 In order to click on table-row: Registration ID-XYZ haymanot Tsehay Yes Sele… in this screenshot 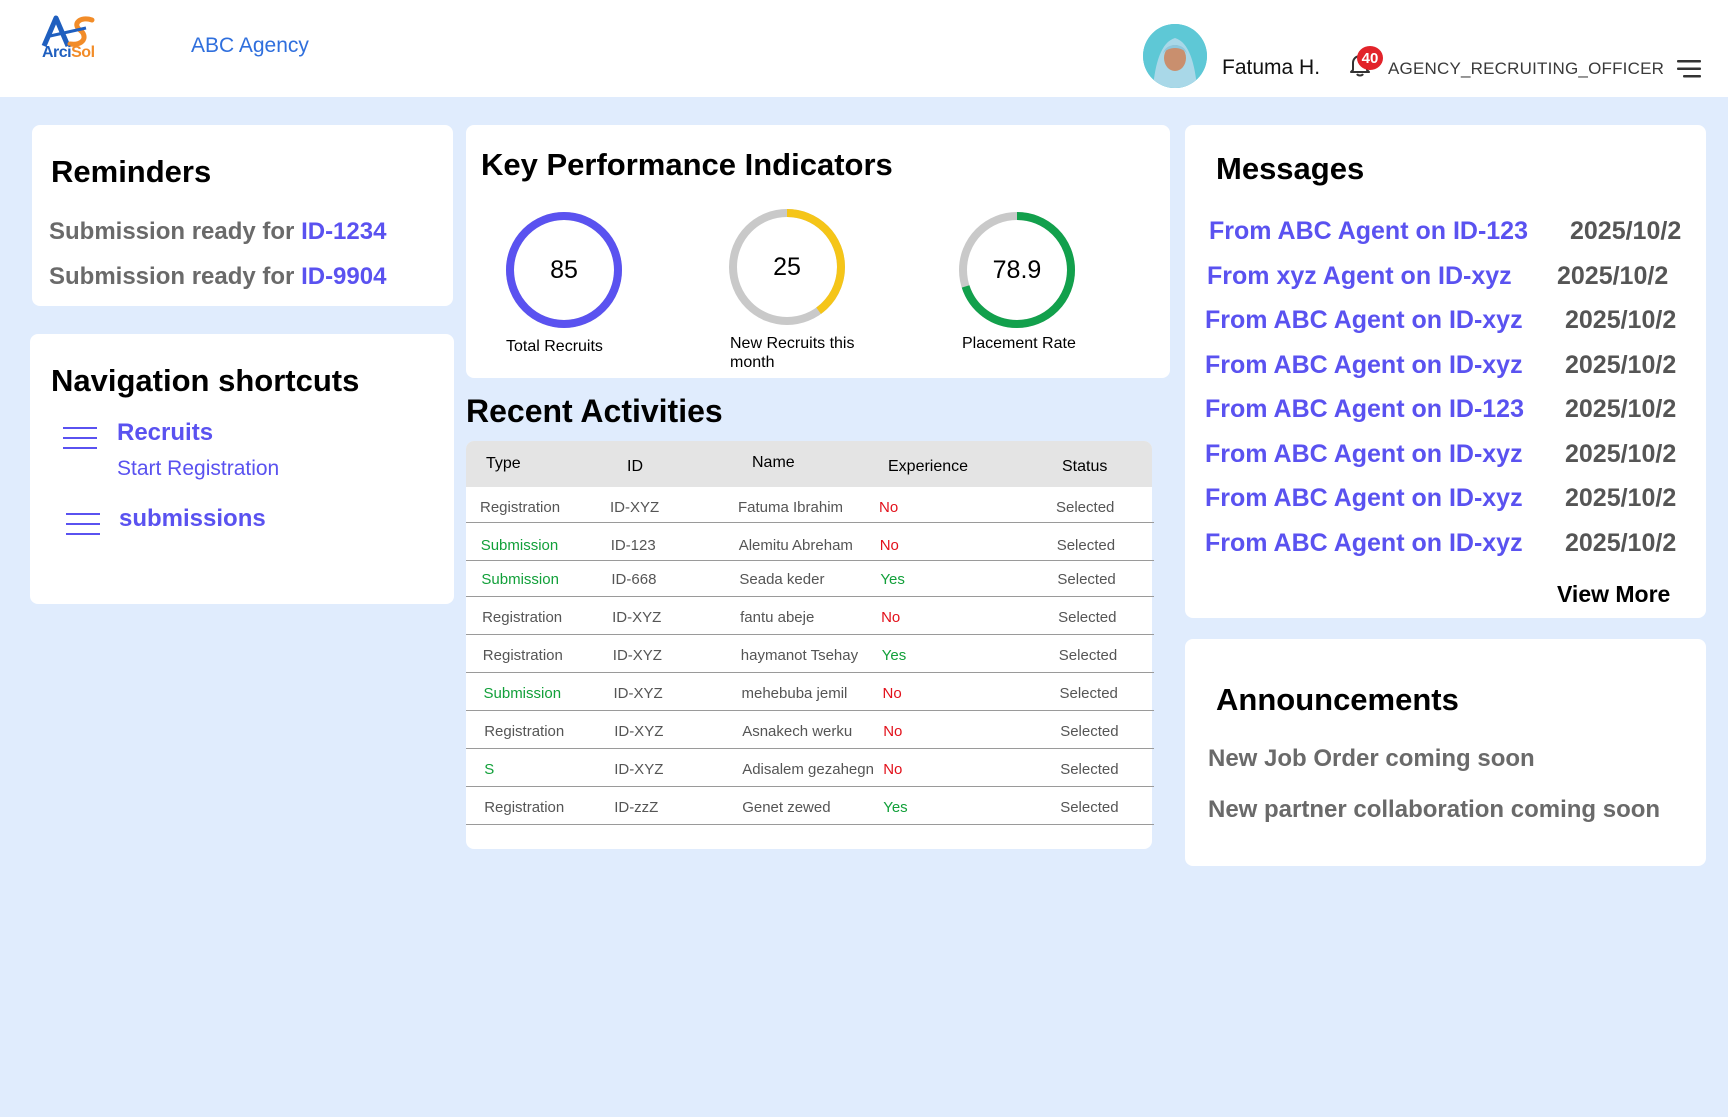, I will do `click(810, 654)`.